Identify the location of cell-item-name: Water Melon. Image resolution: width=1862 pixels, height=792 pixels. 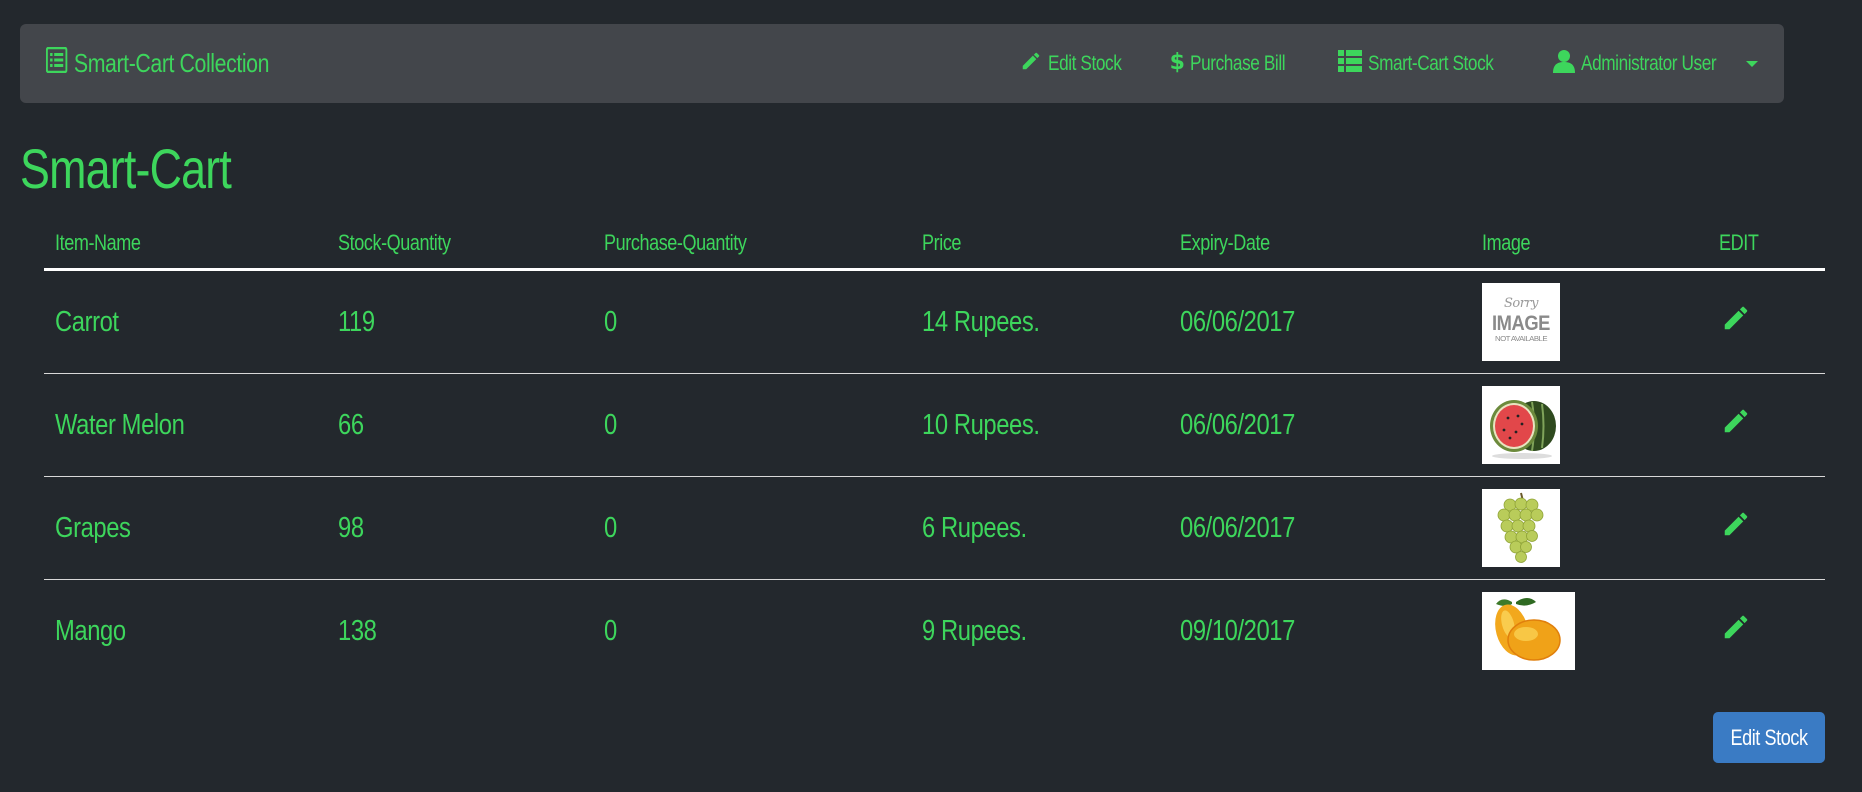
(185, 425).